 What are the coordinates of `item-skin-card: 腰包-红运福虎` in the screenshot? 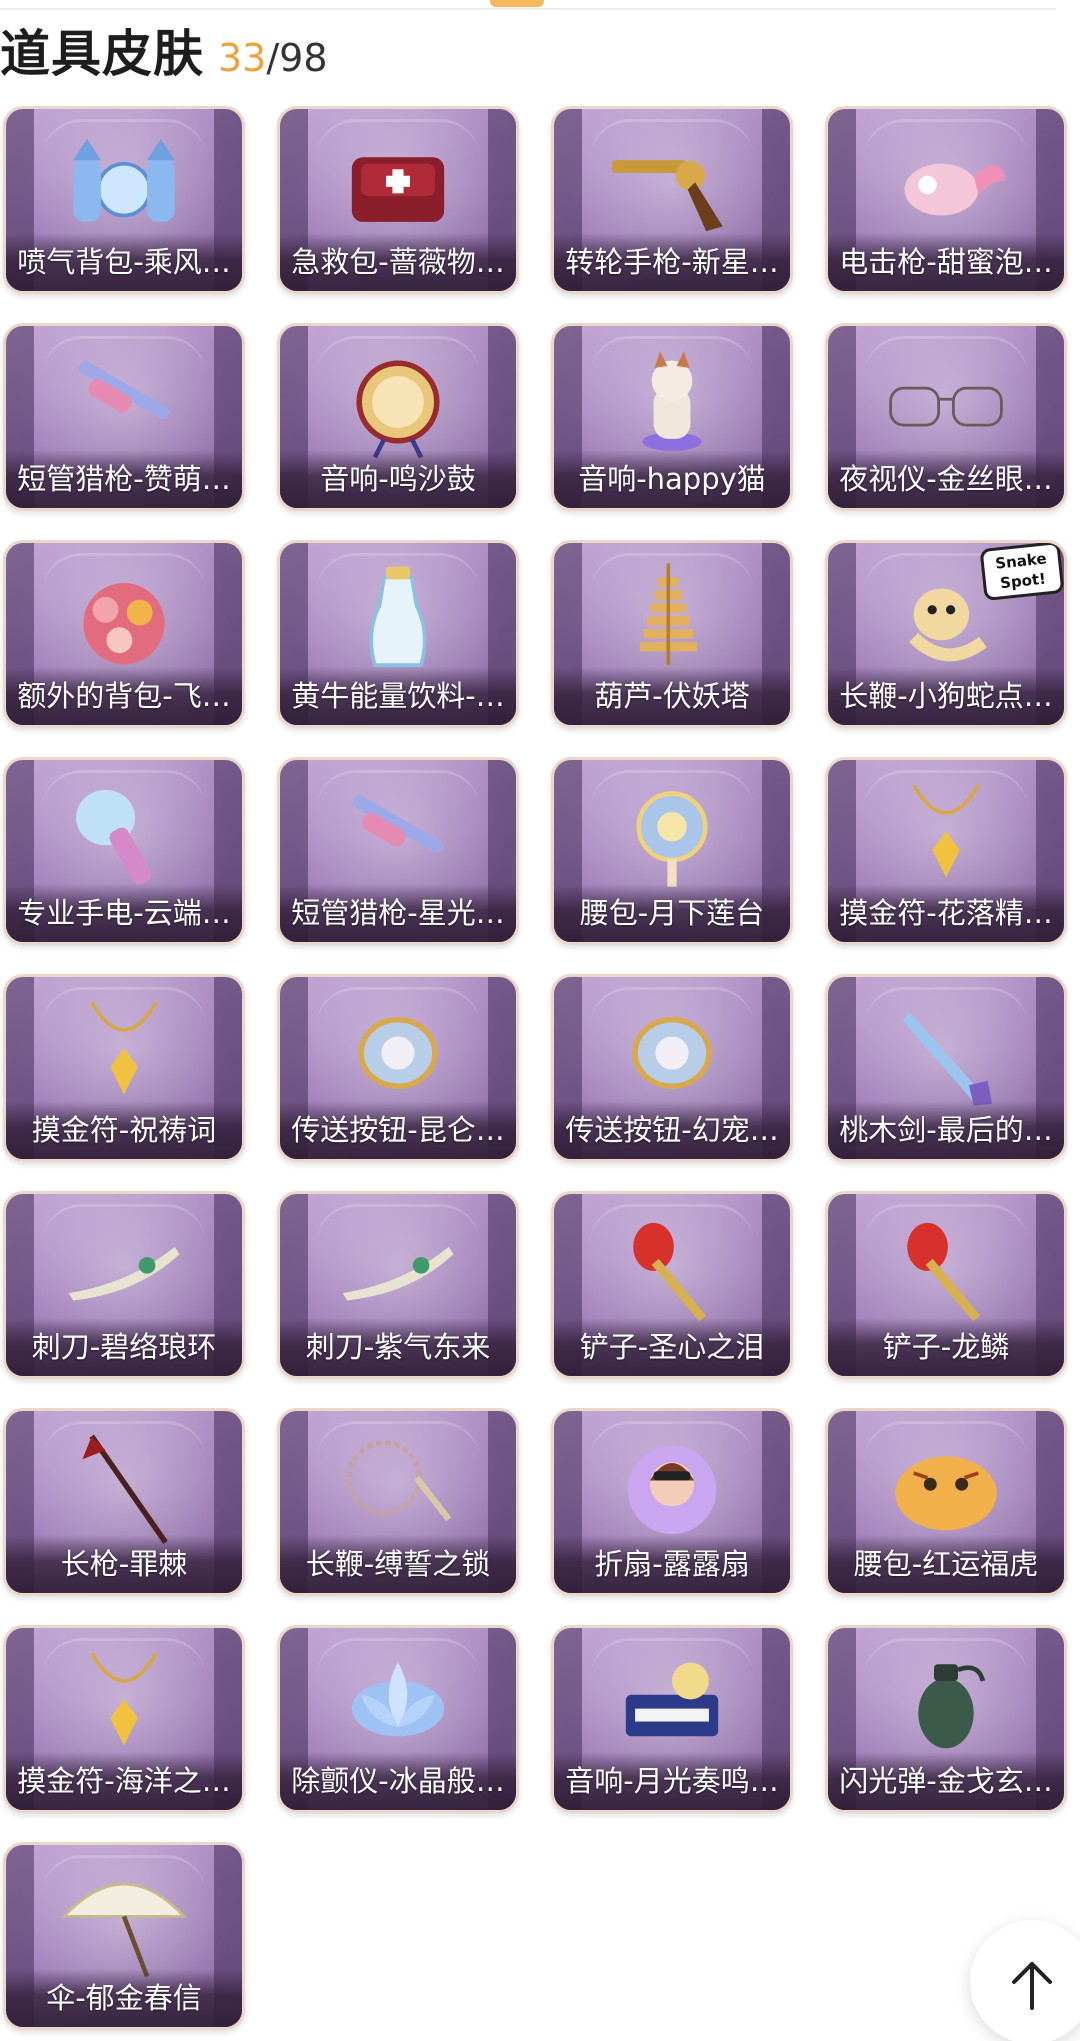 It's located at (946, 1502).